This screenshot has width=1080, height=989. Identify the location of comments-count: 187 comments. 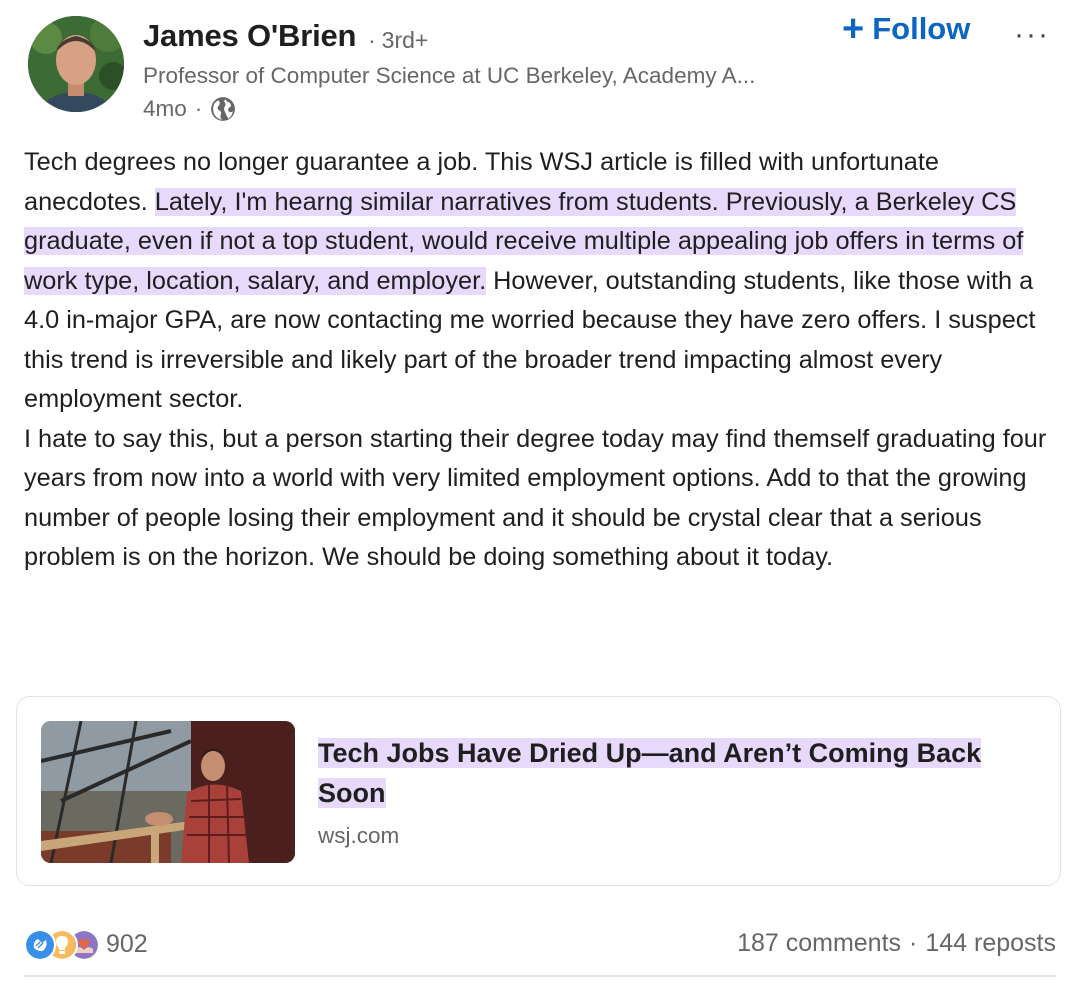
(819, 943).